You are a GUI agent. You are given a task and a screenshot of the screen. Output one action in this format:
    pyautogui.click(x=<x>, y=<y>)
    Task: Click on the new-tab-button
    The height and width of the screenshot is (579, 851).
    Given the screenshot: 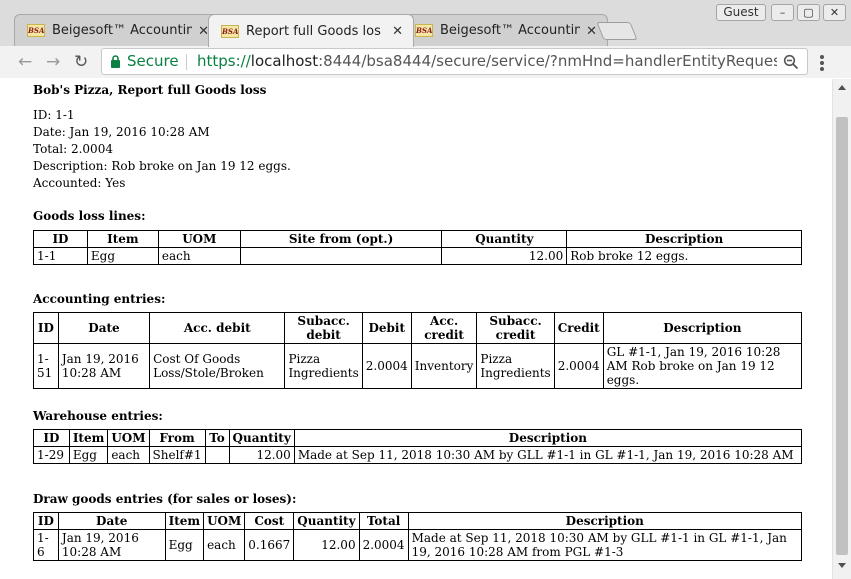 What is the action you would take?
    pyautogui.click(x=617, y=31)
    